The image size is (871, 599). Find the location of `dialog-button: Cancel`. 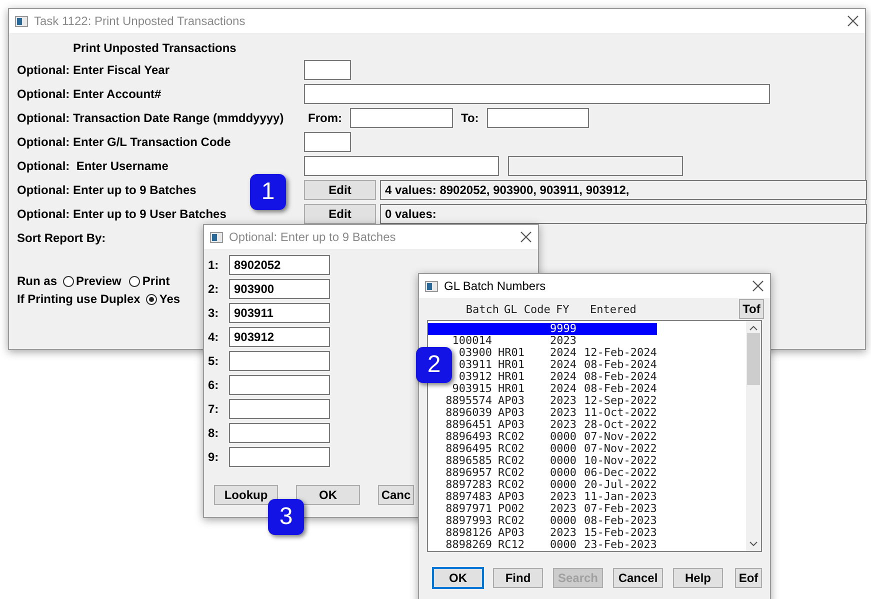

dialog-button: Cancel is located at coordinates (638, 578).